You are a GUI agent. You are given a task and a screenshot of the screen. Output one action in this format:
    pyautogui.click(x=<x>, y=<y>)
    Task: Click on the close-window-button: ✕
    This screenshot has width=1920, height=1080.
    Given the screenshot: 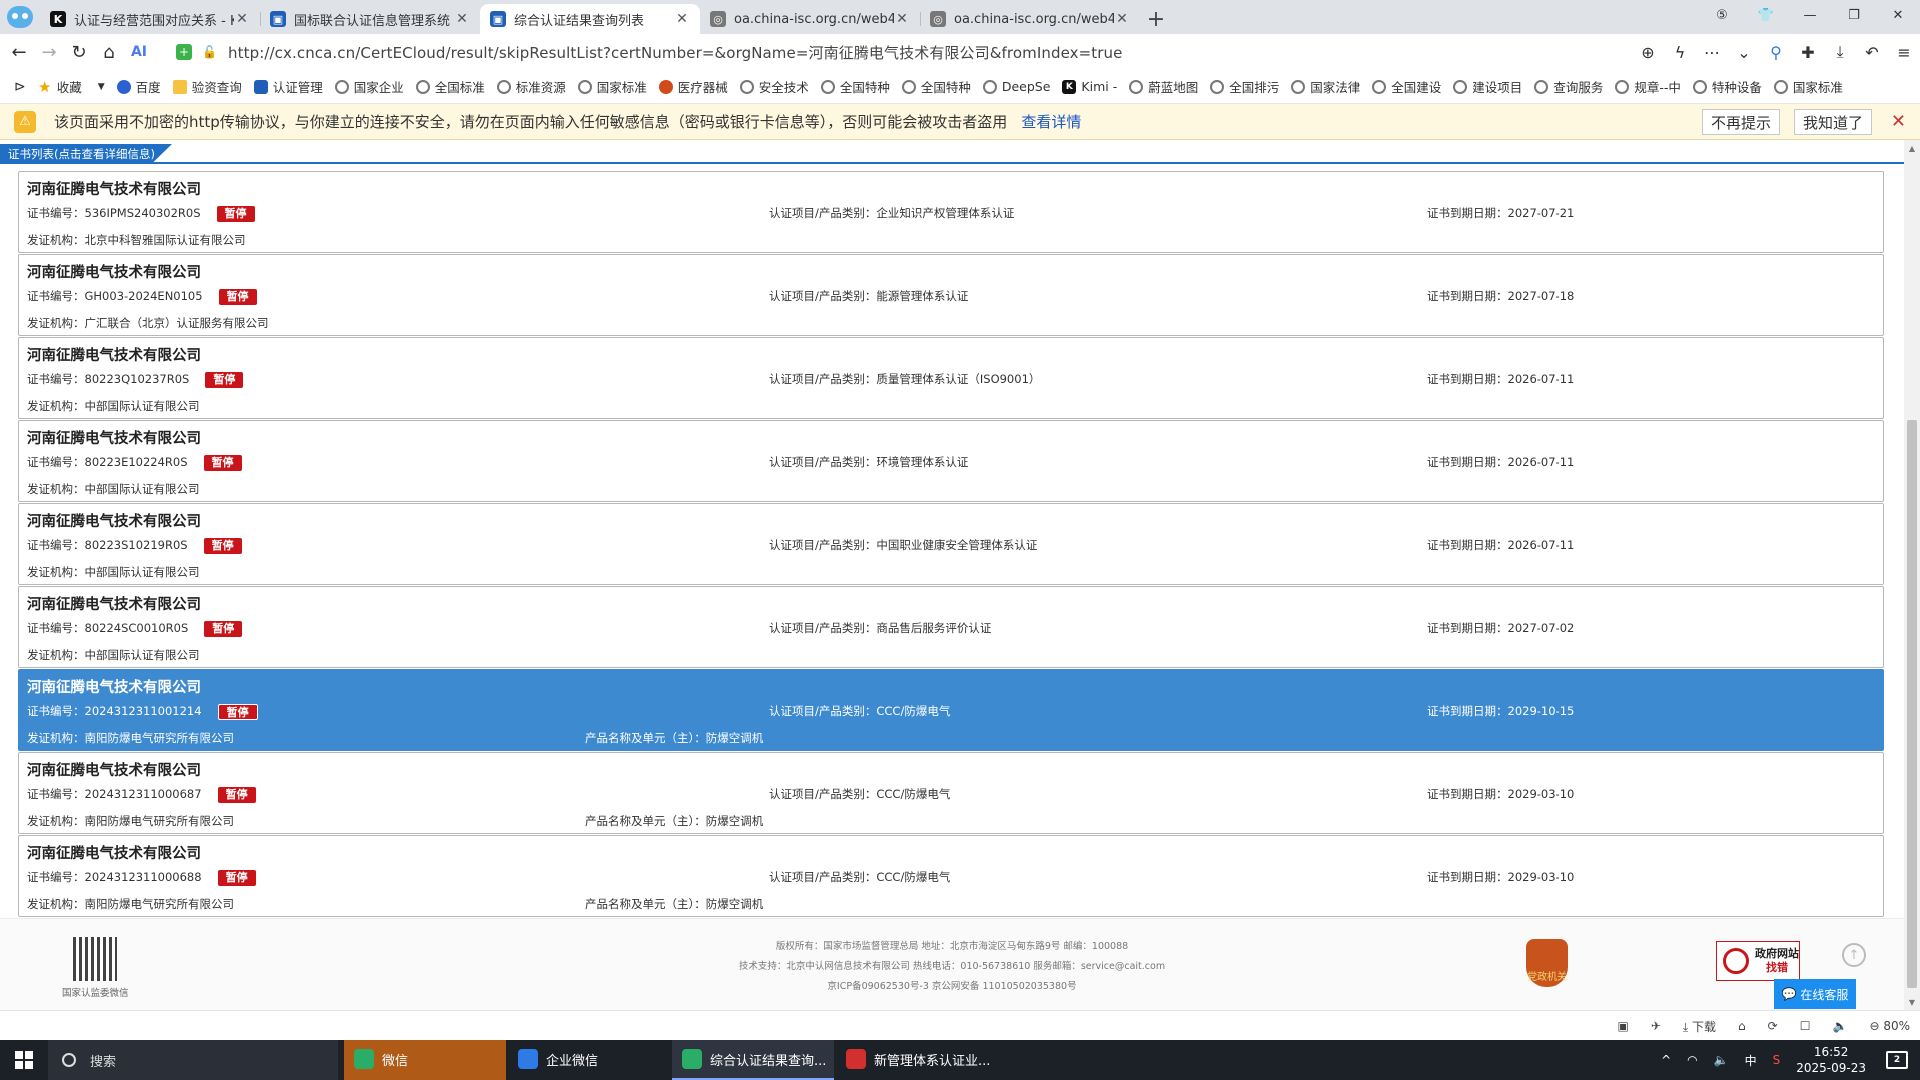 What is the action you would take?
    pyautogui.click(x=1898, y=15)
    